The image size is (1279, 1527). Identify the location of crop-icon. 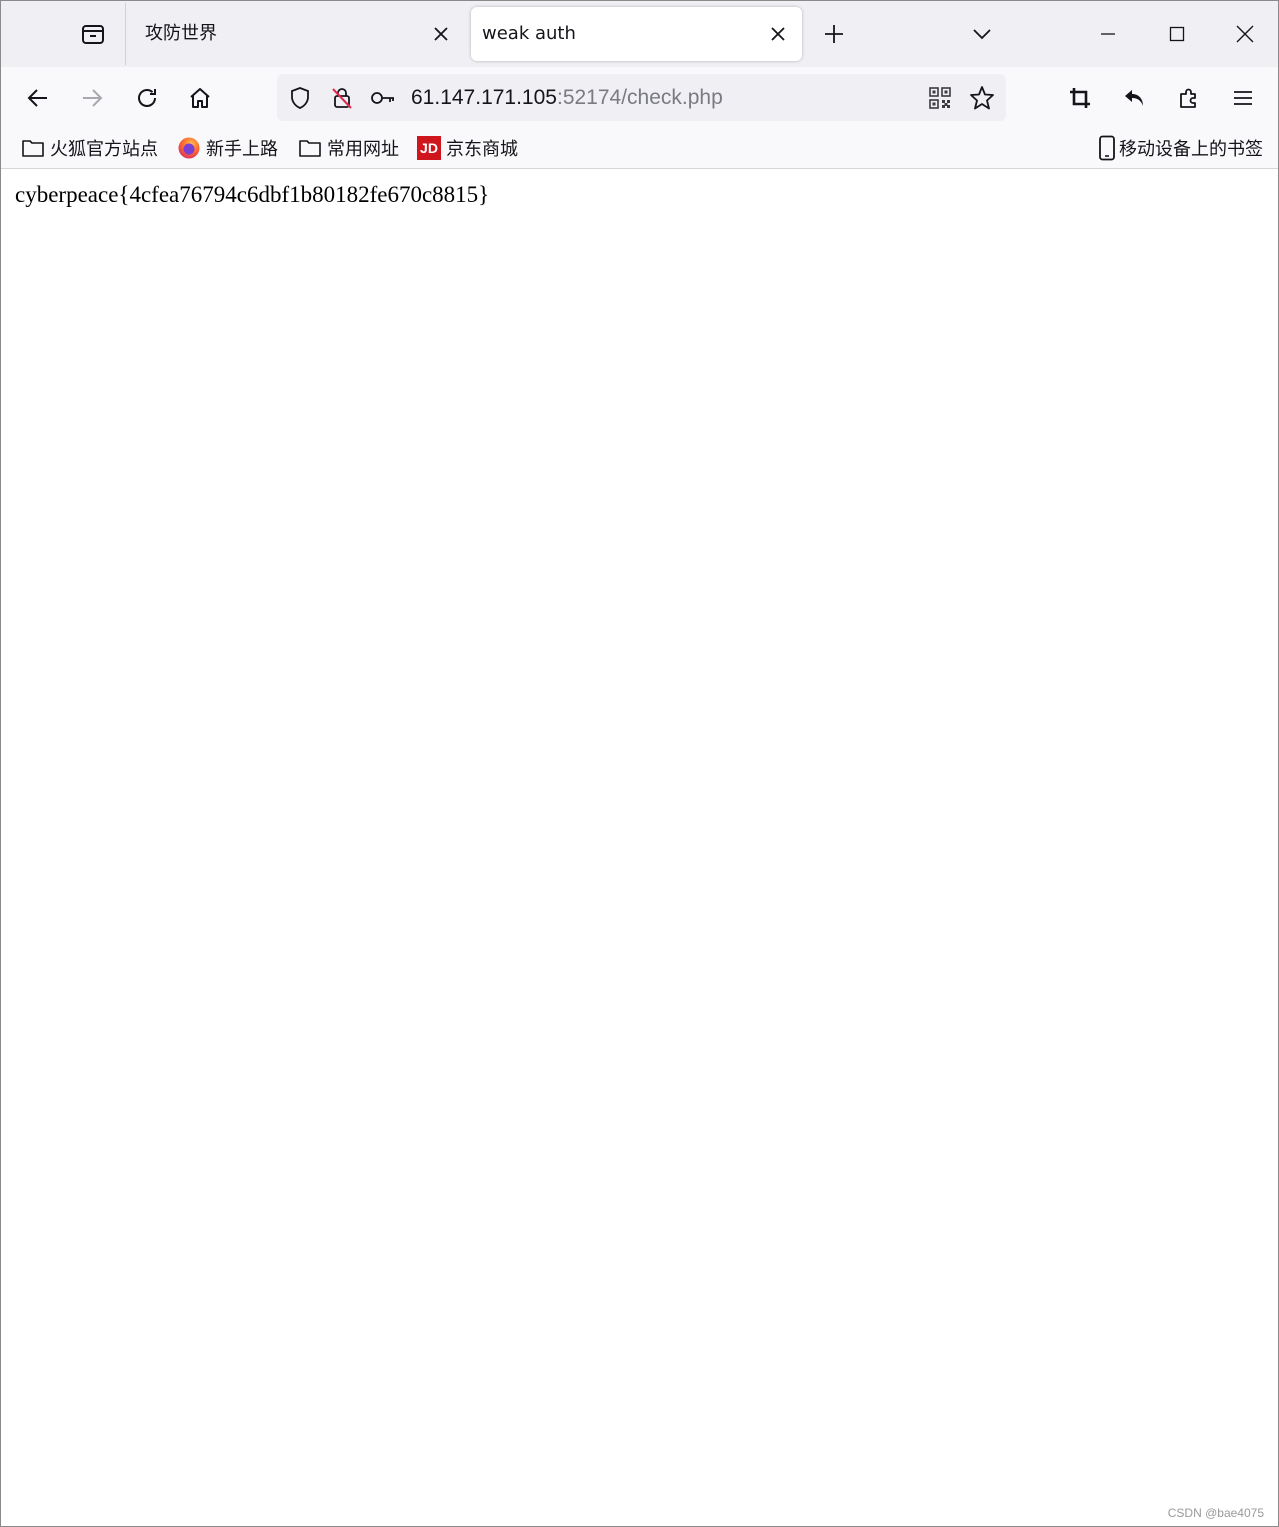
(1080, 98).